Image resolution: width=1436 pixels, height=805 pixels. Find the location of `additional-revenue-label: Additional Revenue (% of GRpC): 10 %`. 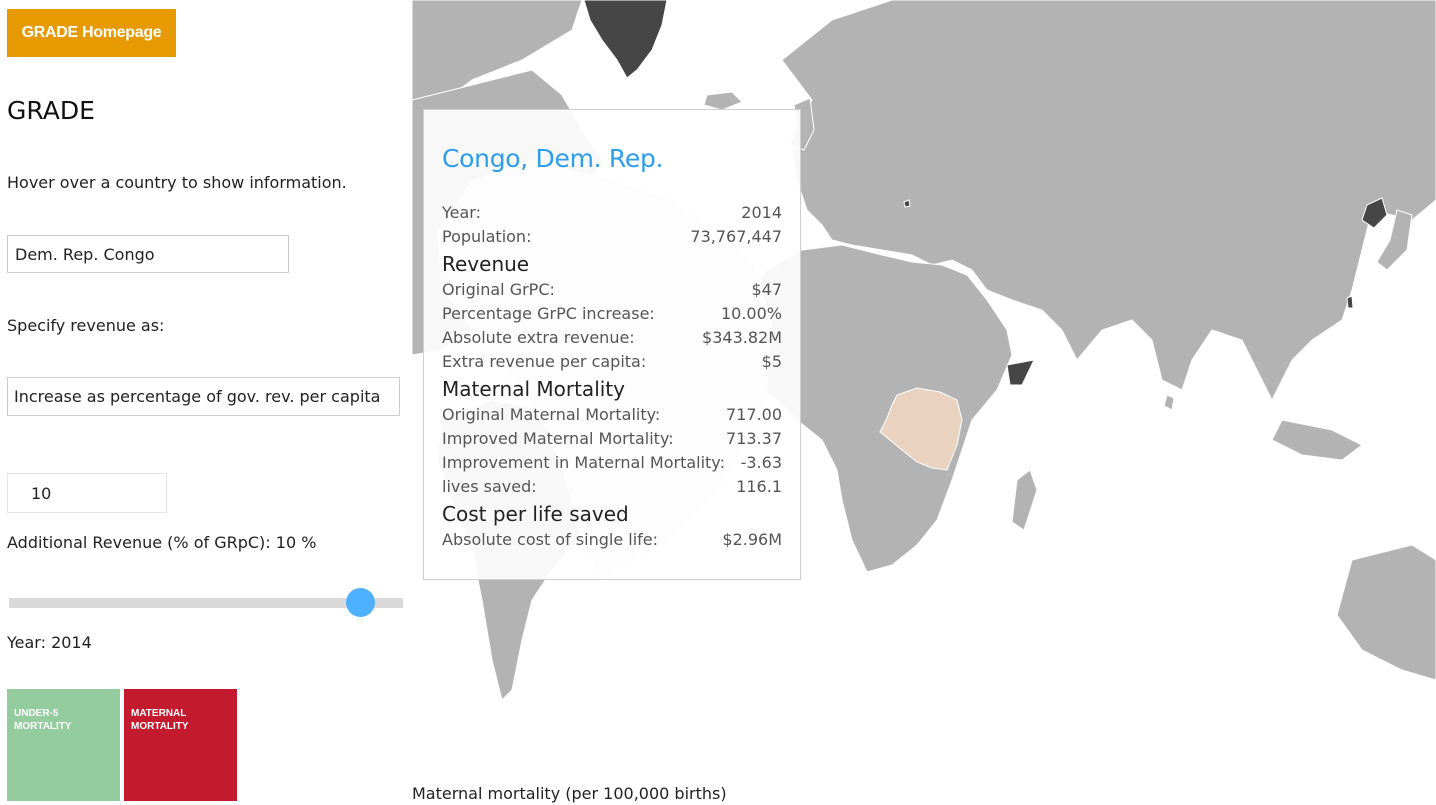

additional-revenue-label: Additional Revenue (% of GRpC): 10 % is located at coordinates (162, 542).